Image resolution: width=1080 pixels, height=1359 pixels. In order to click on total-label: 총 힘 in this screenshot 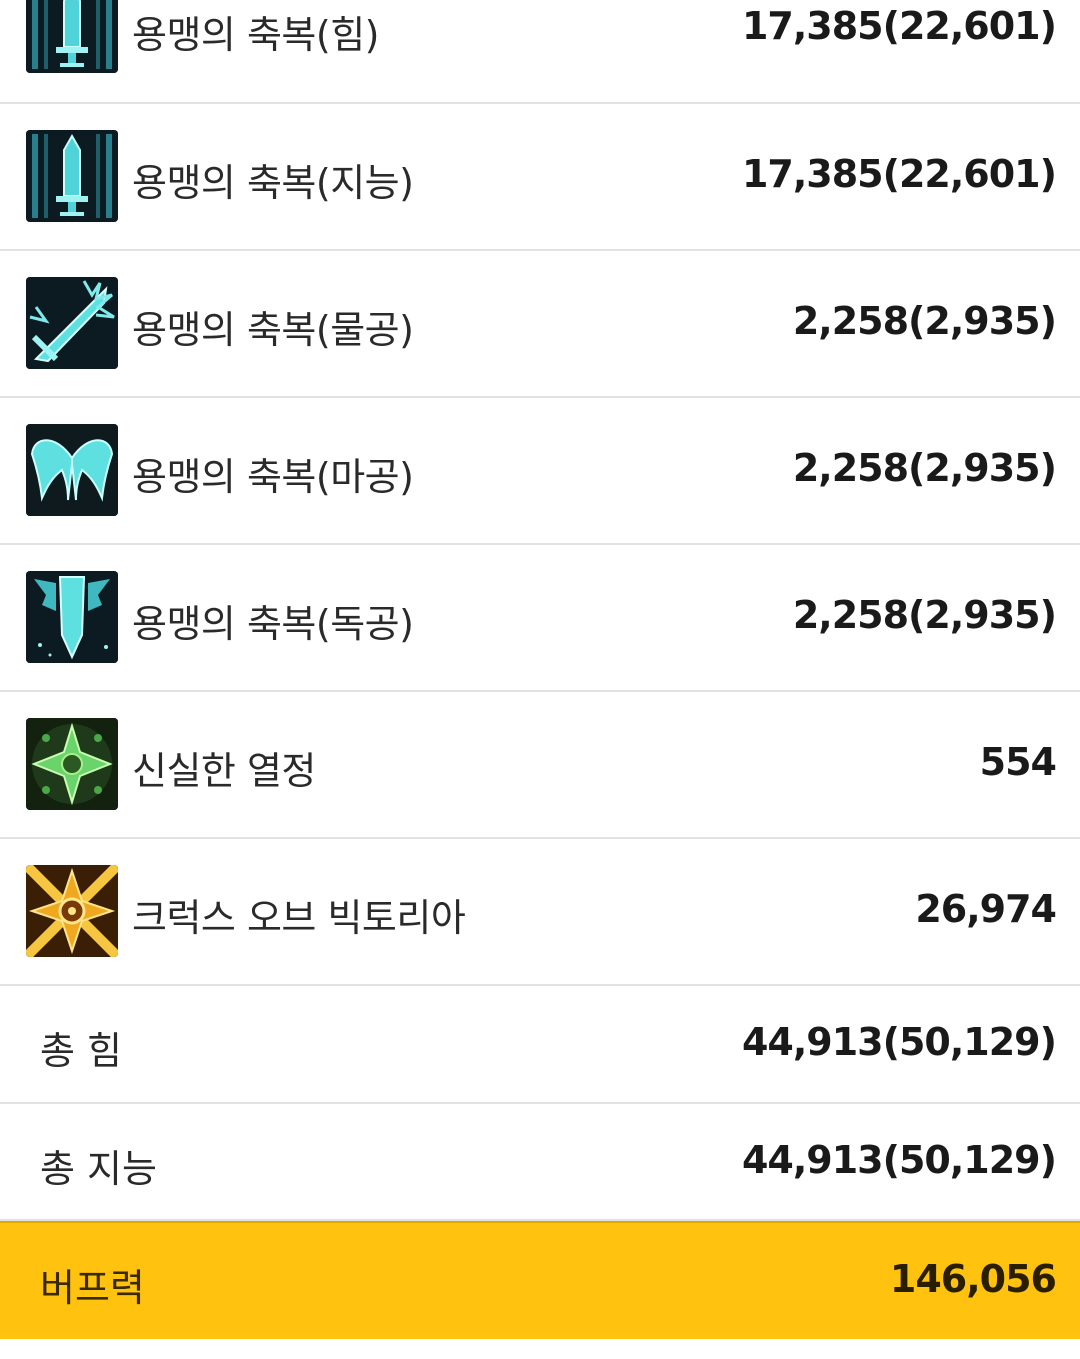, I will do `click(81, 1051)`.